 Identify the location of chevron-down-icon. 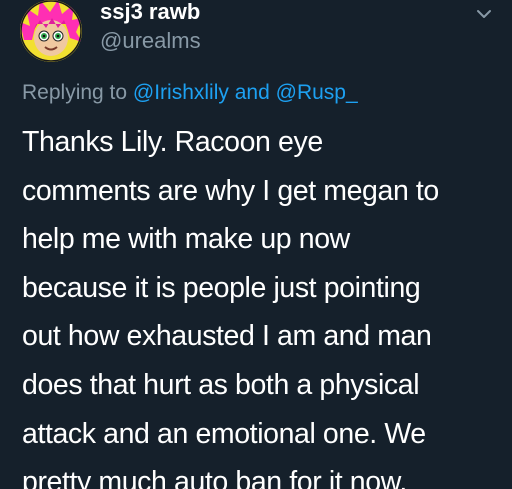
(484, 14).